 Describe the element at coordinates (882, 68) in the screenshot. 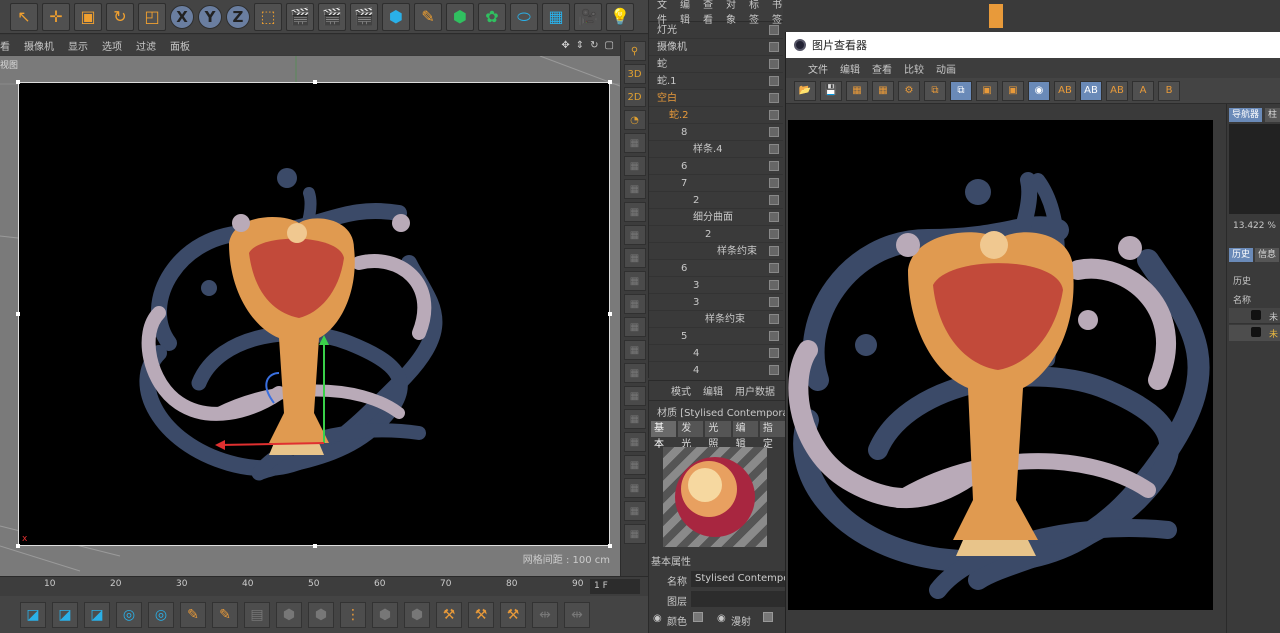

I see `pv-menu-view: 查看` at that location.